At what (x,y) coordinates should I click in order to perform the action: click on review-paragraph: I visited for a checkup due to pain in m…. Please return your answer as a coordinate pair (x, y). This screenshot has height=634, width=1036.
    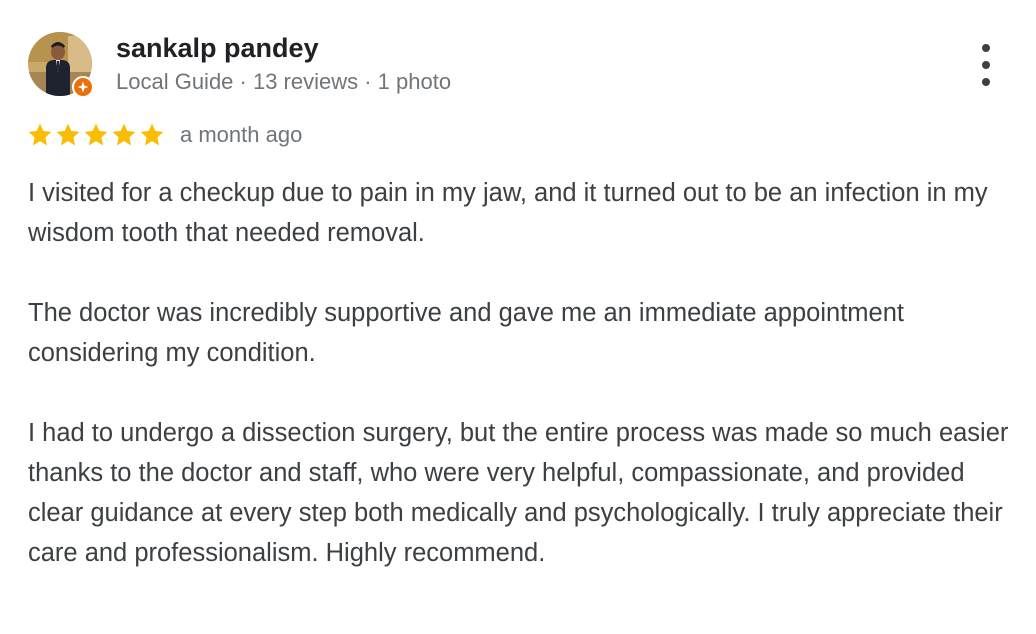
    Looking at the image, I should click on (508, 213).